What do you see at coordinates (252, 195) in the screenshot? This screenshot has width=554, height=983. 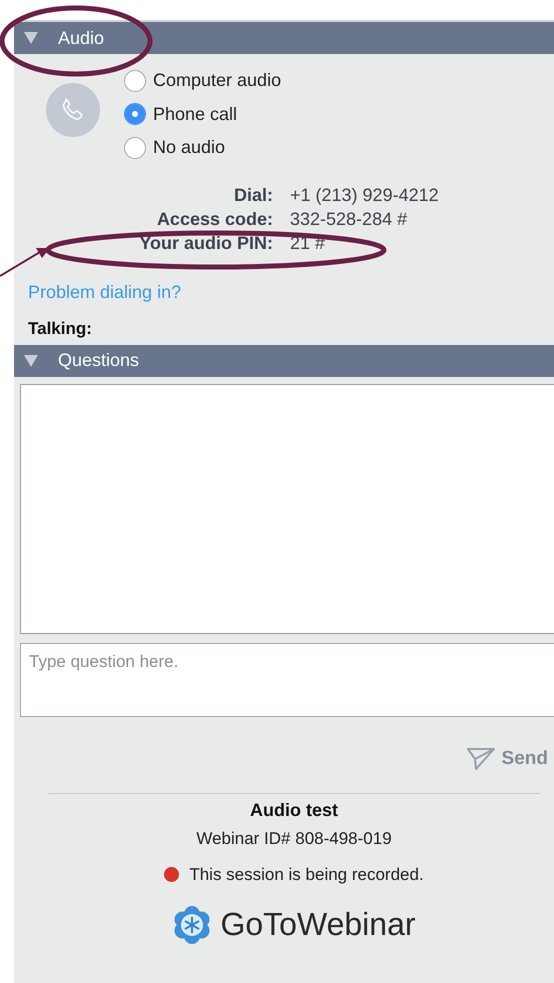 I see `detail-label: Dial:` at bounding box center [252, 195].